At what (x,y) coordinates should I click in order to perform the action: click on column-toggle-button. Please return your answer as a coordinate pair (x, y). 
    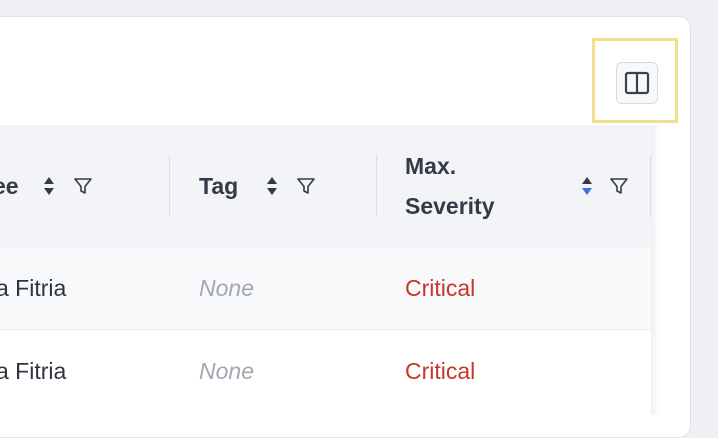
    Looking at the image, I should click on (637, 83).